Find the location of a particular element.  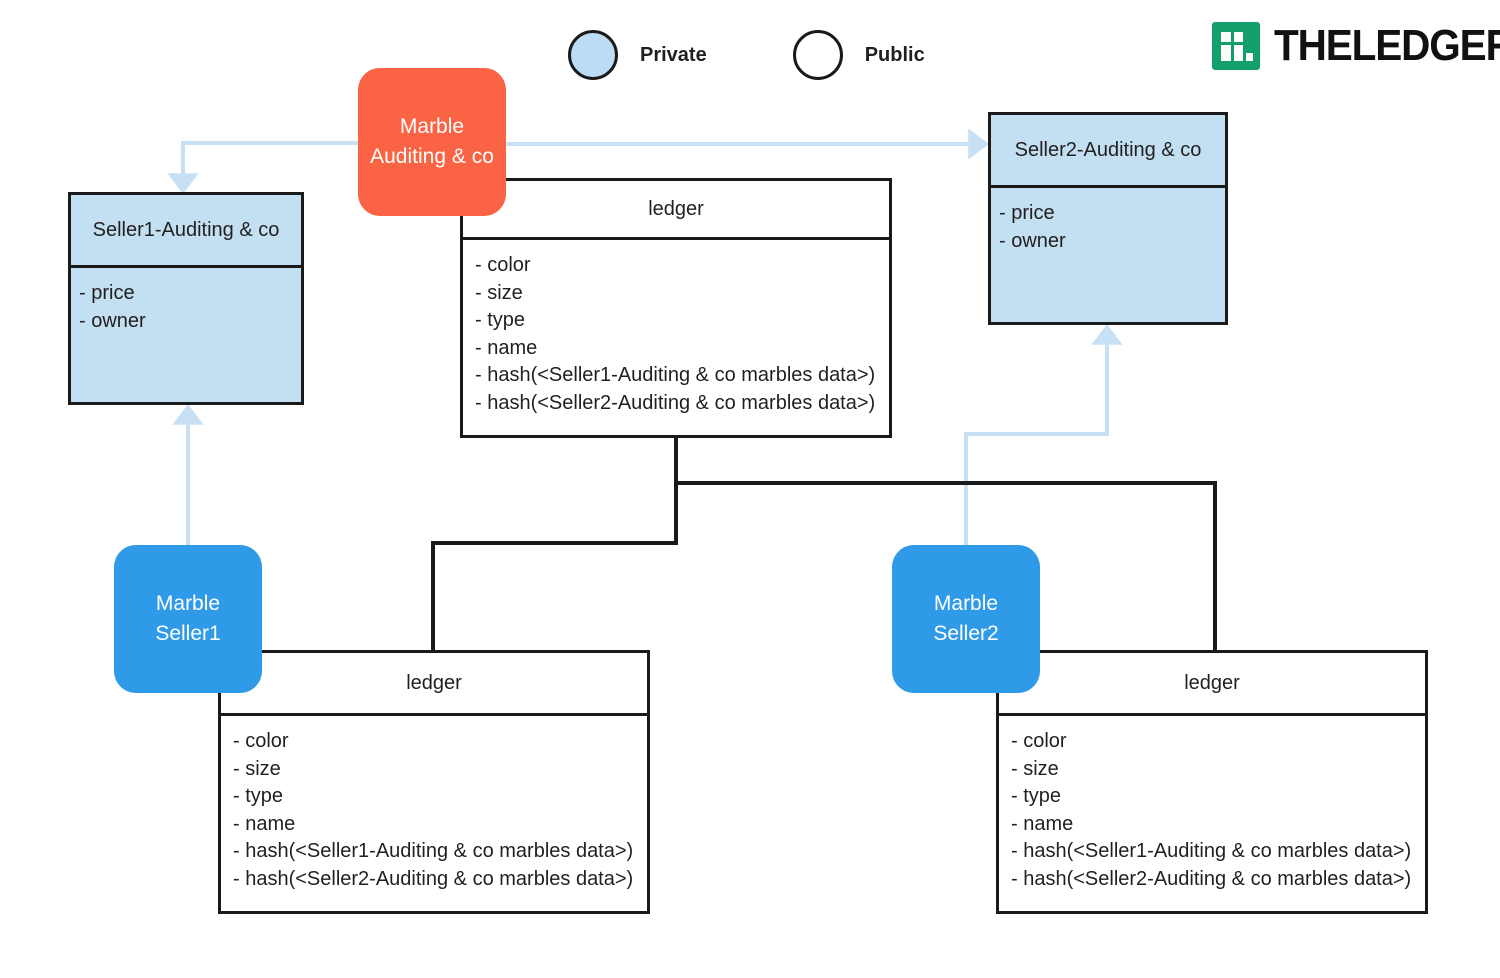

connector-main-to-seller1-ledger is located at coordinates (554, 566).